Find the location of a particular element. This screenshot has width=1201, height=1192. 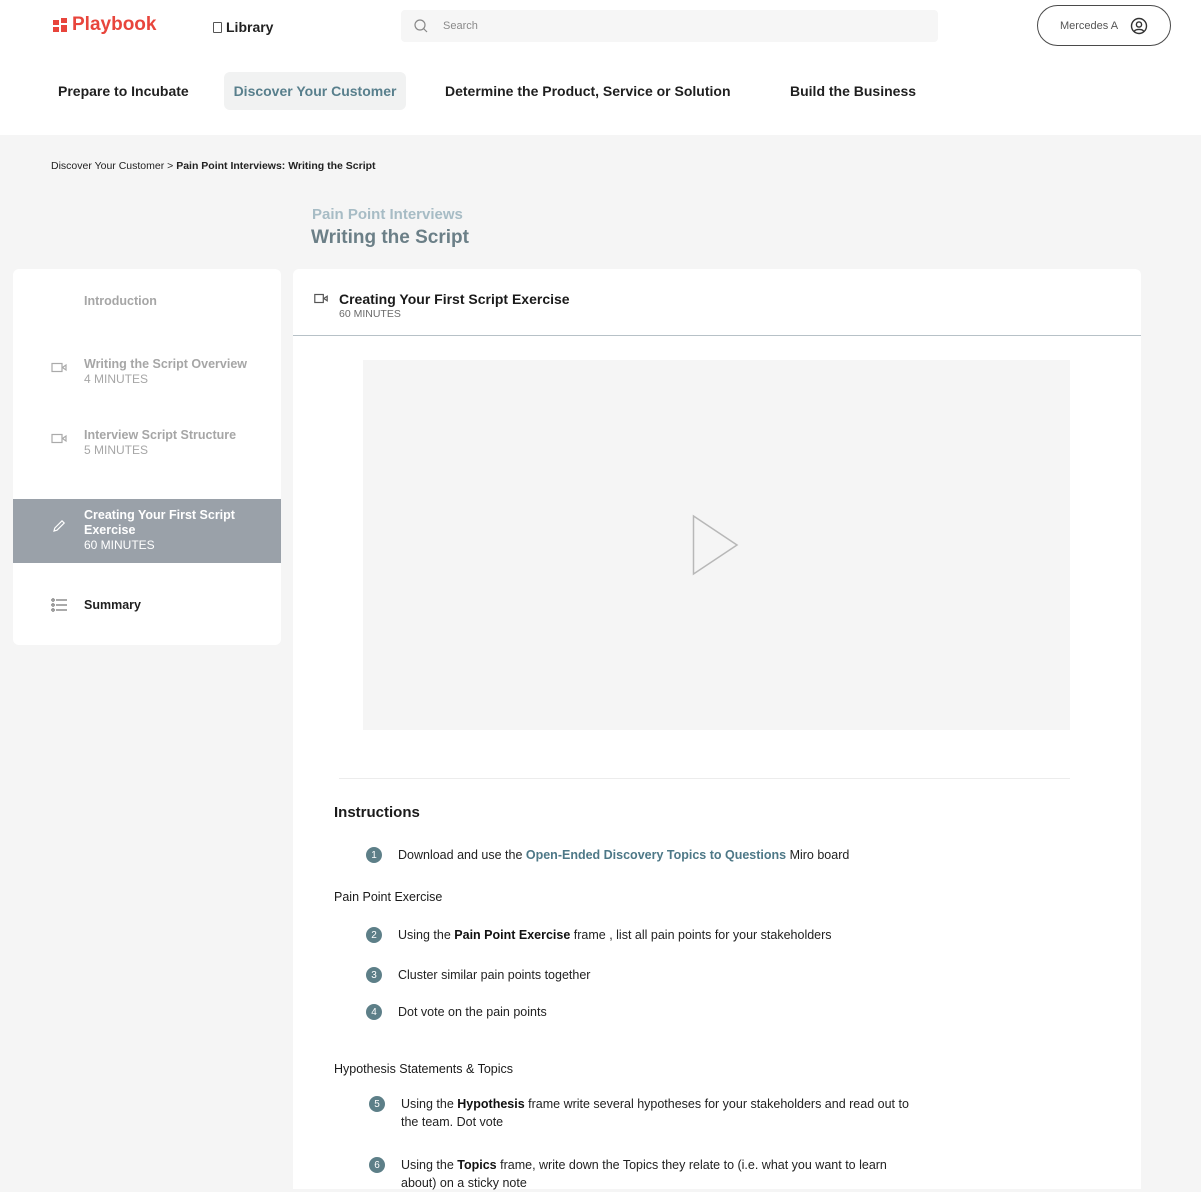

instruction-step: 3 Cluster similar pain points together is located at coordinates (478, 975).